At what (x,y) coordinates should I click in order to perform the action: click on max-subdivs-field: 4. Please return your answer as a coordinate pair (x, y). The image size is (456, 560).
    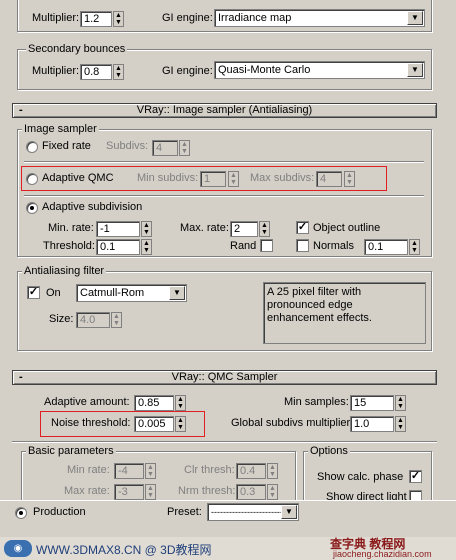
    Looking at the image, I should click on (329, 179).